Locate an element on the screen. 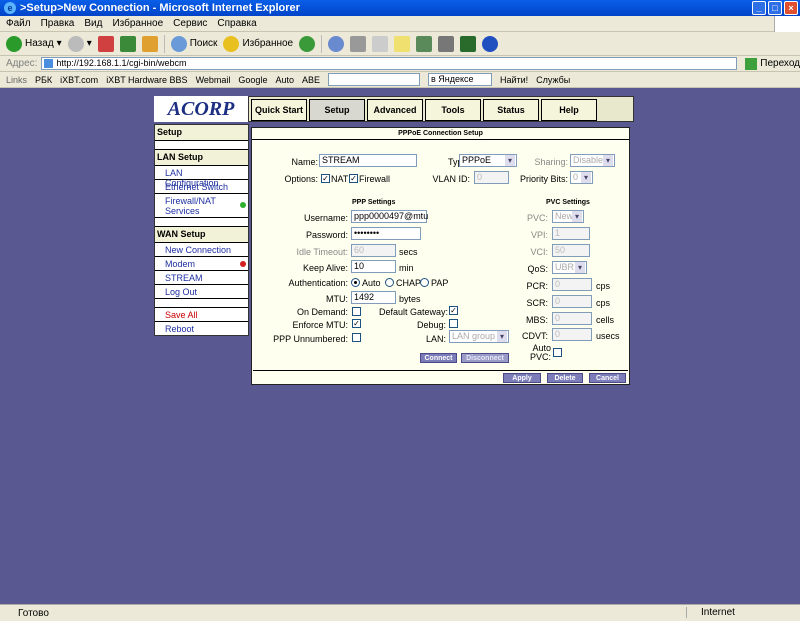 The height and width of the screenshot is (621, 800). vpi-input: 1 is located at coordinates (571, 233).